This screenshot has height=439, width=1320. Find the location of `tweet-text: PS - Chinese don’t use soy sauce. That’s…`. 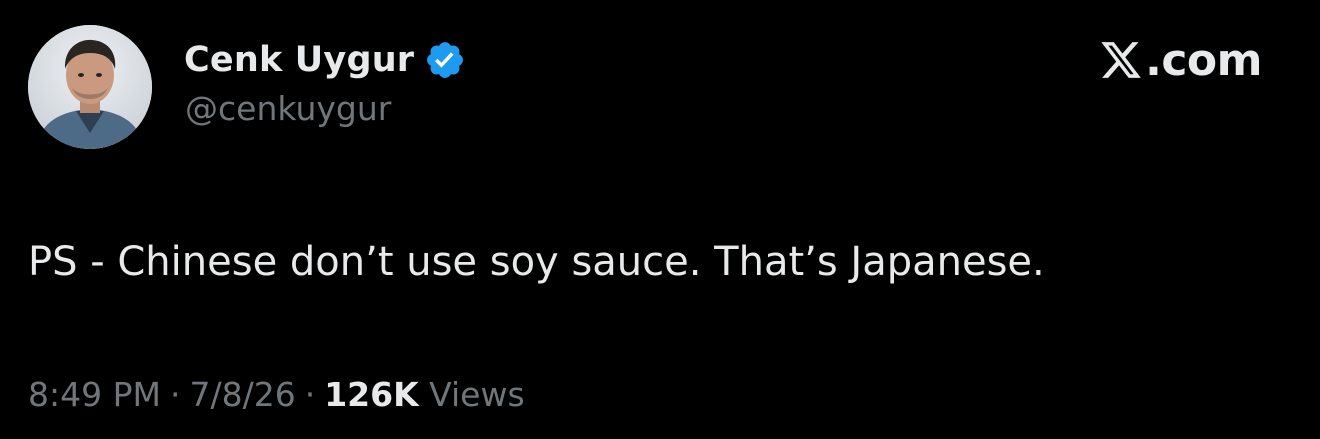

tweet-text: PS - Chinese don’t use soy sauce. That’s… is located at coordinates (536, 262).